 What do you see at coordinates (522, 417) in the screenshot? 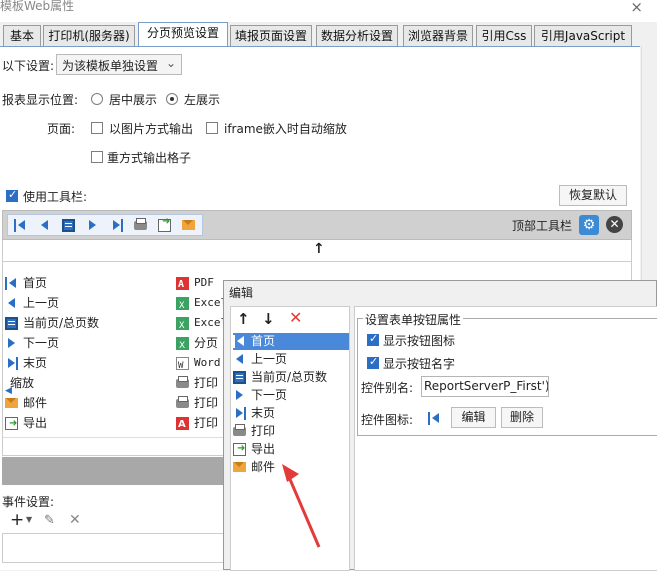
I see `delete-button: 删除` at bounding box center [522, 417].